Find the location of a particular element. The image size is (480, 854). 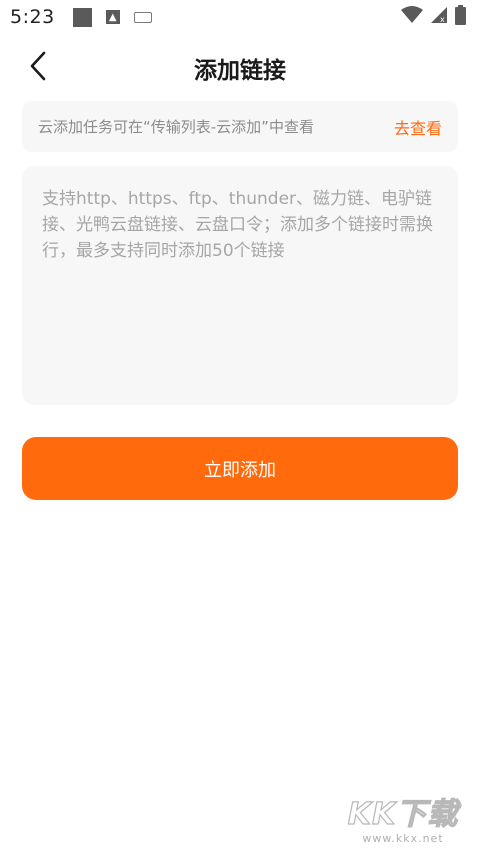

keyboard-icon is located at coordinates (142, 17).